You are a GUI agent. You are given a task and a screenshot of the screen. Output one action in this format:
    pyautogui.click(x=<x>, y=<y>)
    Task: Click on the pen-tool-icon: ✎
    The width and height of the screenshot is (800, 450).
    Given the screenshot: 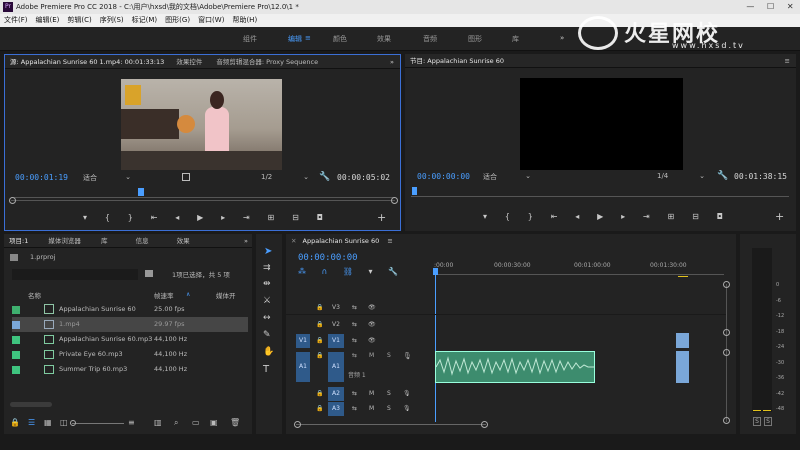 What is the action you would take?
    pyautogui.click(x=267, y=335)
    